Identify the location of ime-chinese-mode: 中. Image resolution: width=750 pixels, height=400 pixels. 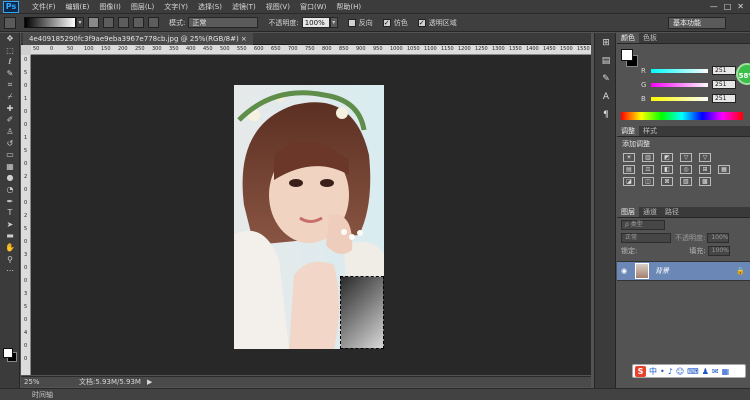
(653, 371).